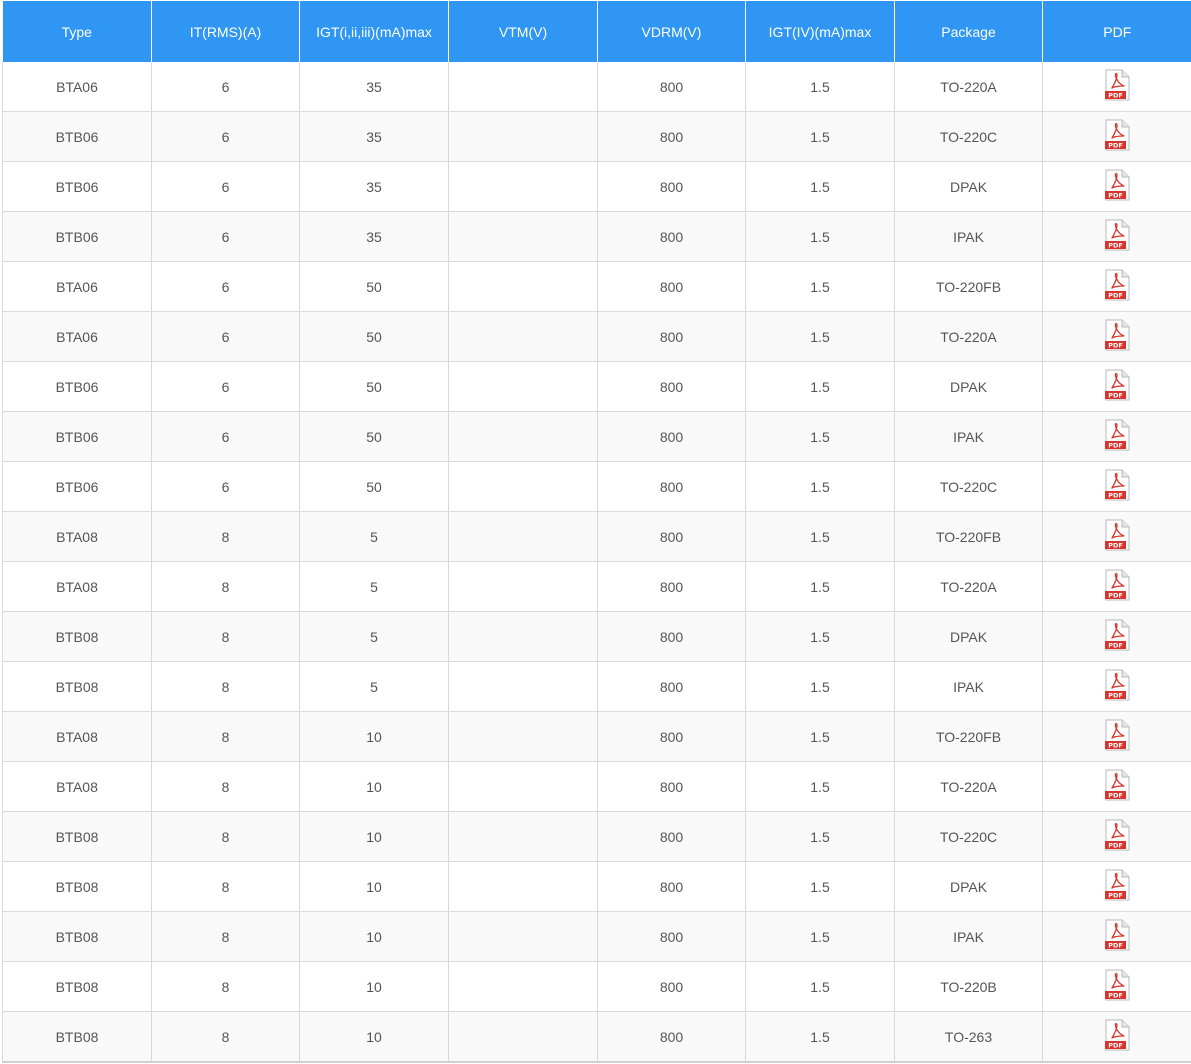 This screenshot has width=1191, height=1064. What do you see at coordinates (596, 336) in the screenshot?
I see `table-row: BTA06 6 50 800 1.5 TO-220A PDF` at bounding box center [596, 336].